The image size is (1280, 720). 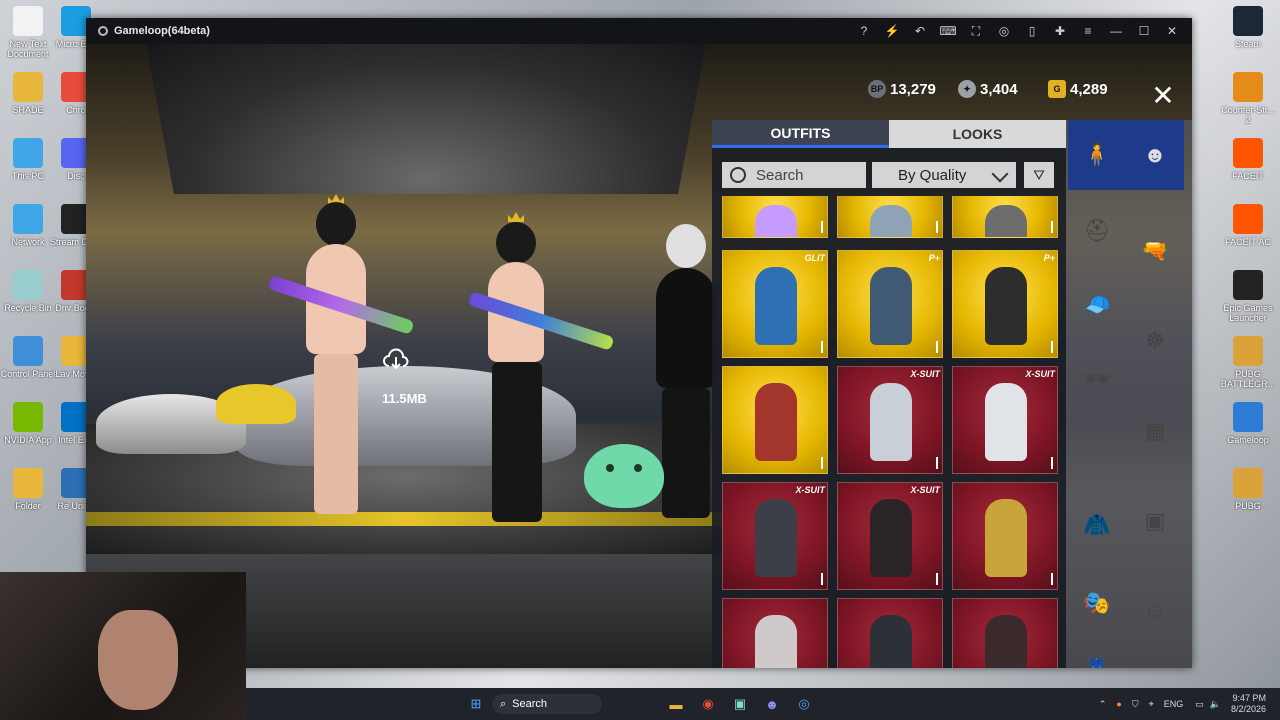 What do you see at coordinates (1199, 704) in the screenshot?
I see `network-icon: ▭` at bounding box center [1199, 704].